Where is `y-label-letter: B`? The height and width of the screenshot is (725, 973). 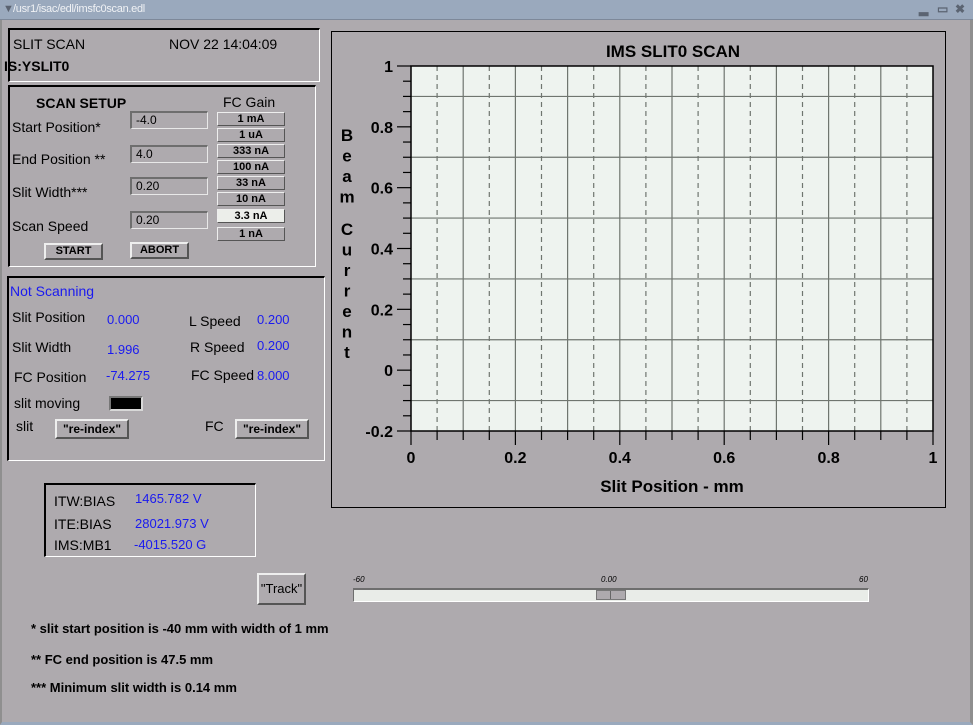 y-label-letter: B is located at coordinates (347, 135).